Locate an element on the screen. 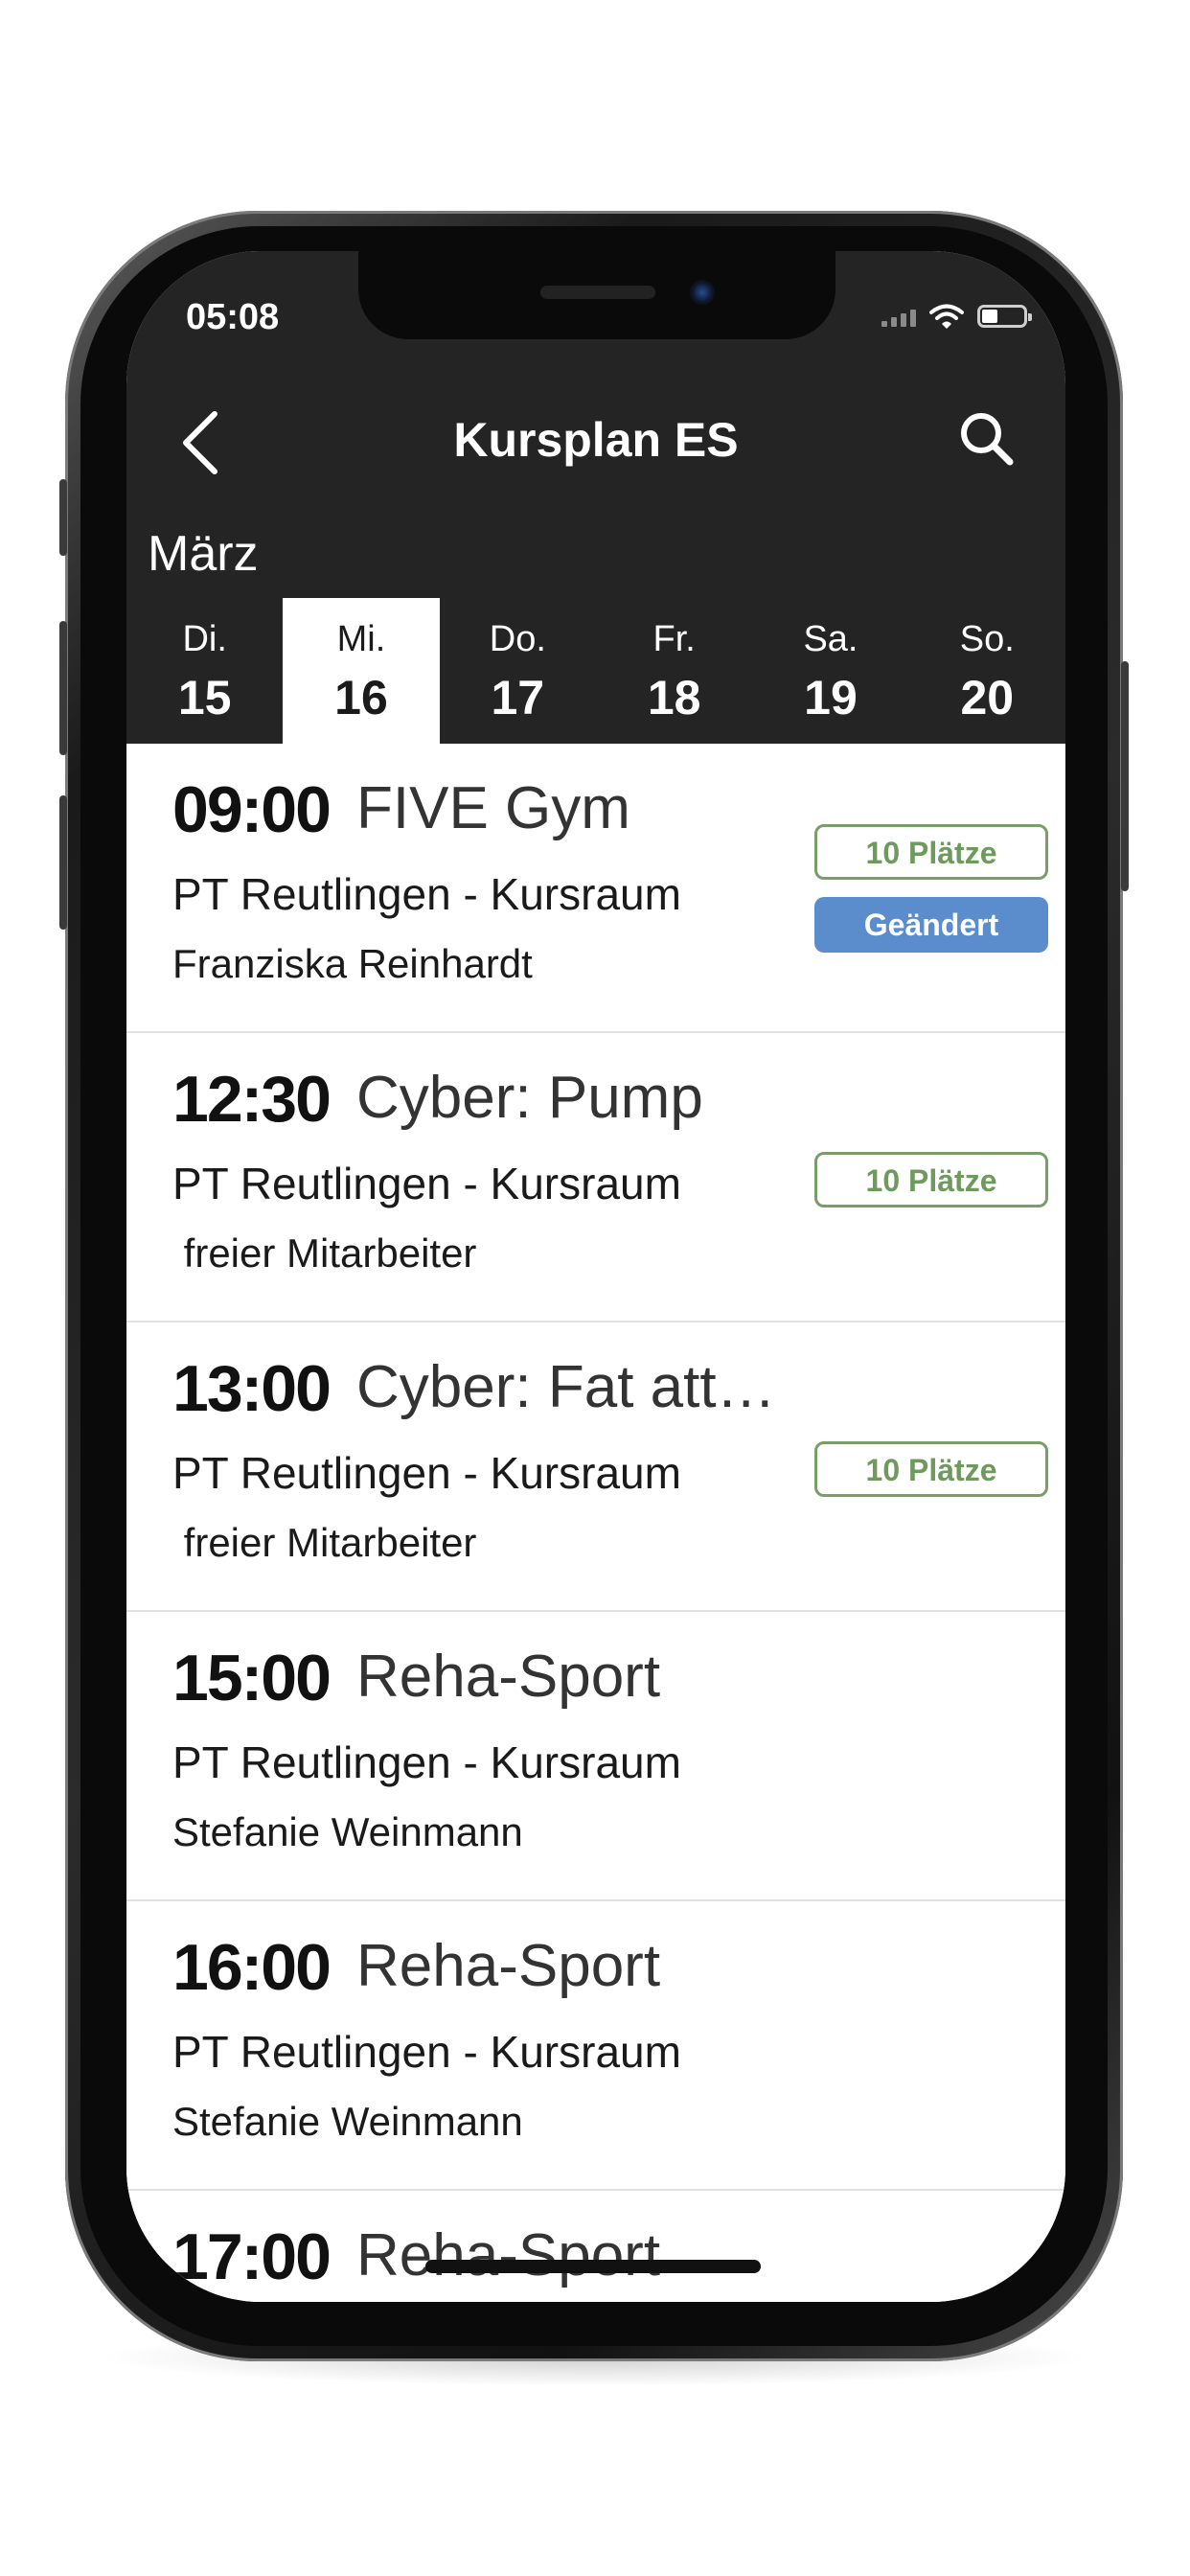 The image size is (1190, 2576). day-tab-16: Mi. 16 is located at coordinates (362, 671).